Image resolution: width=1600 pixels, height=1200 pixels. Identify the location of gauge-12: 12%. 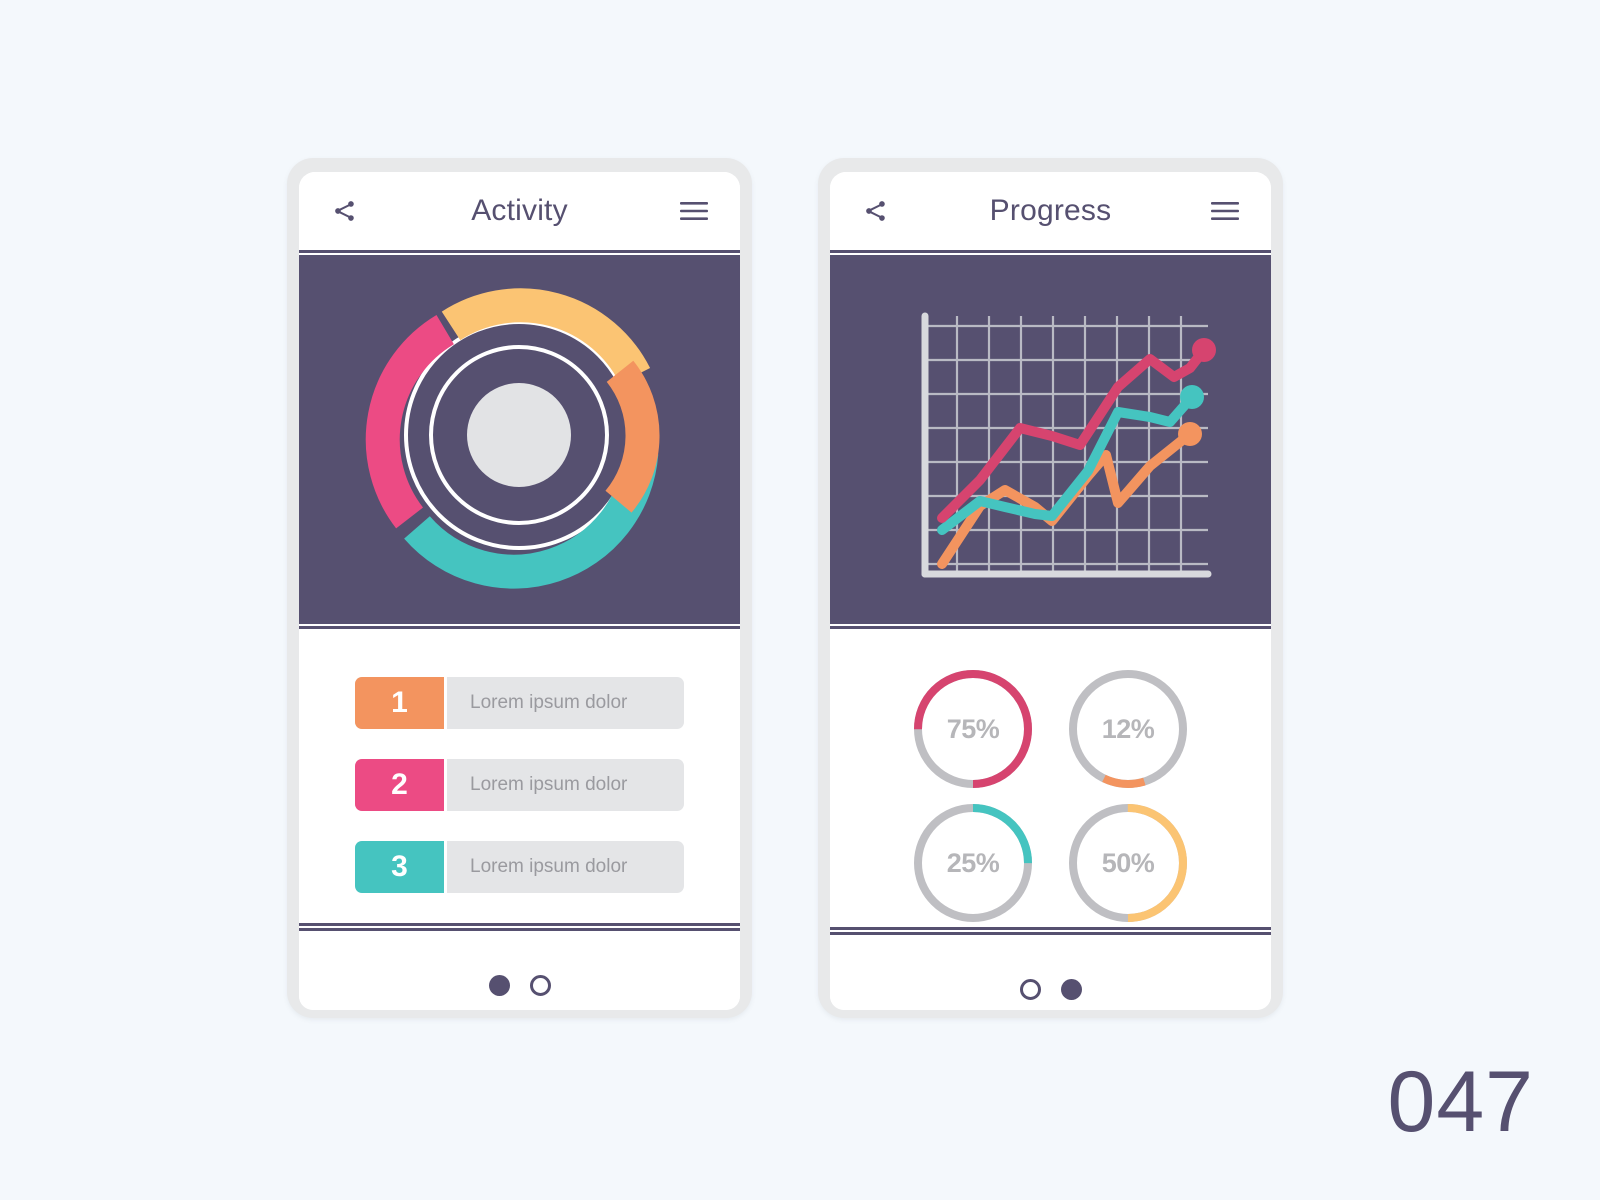
(1128, 729).